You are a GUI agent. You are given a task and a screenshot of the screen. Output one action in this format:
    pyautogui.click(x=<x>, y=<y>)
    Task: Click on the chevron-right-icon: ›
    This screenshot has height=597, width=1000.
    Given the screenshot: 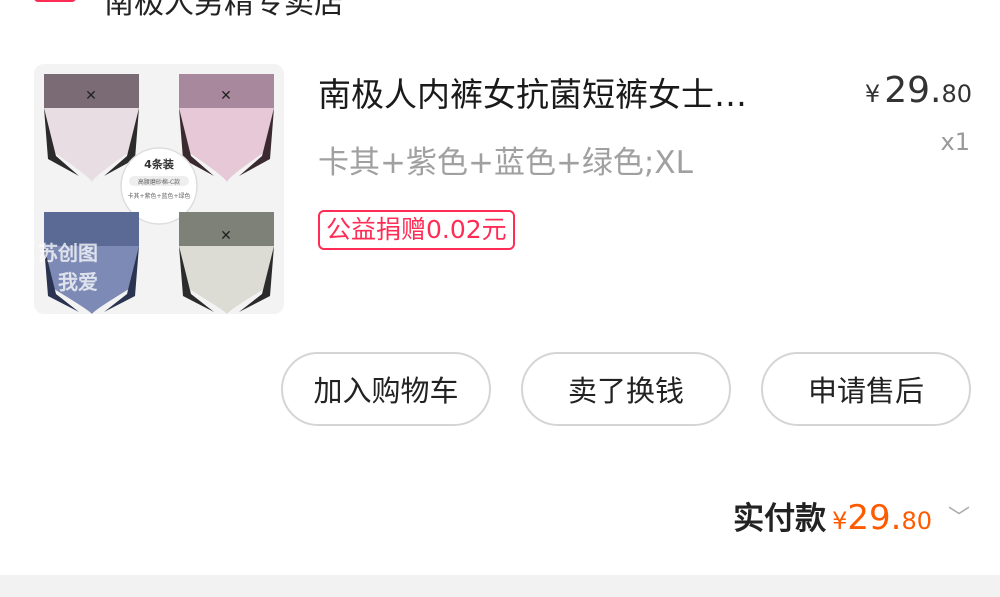 What is the action you would take?
    pyautogui.click(x=481, y=3)
    